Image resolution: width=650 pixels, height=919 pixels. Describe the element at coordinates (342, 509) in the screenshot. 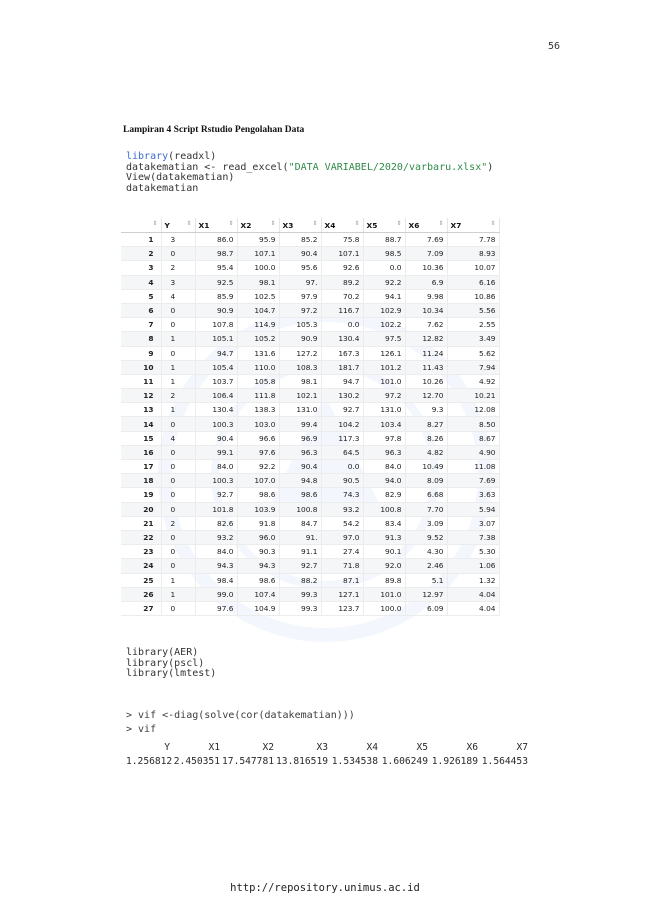

I see `table-cell: 93.2` at that location.